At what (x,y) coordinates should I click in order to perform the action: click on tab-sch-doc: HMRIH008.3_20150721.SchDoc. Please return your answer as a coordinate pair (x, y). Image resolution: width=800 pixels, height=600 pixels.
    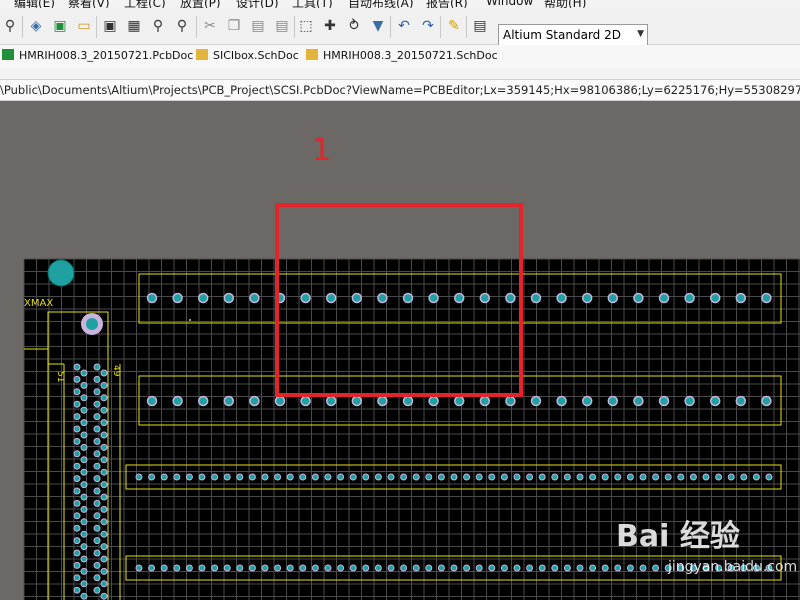
    Looking at the image, I should click on (402, 57).